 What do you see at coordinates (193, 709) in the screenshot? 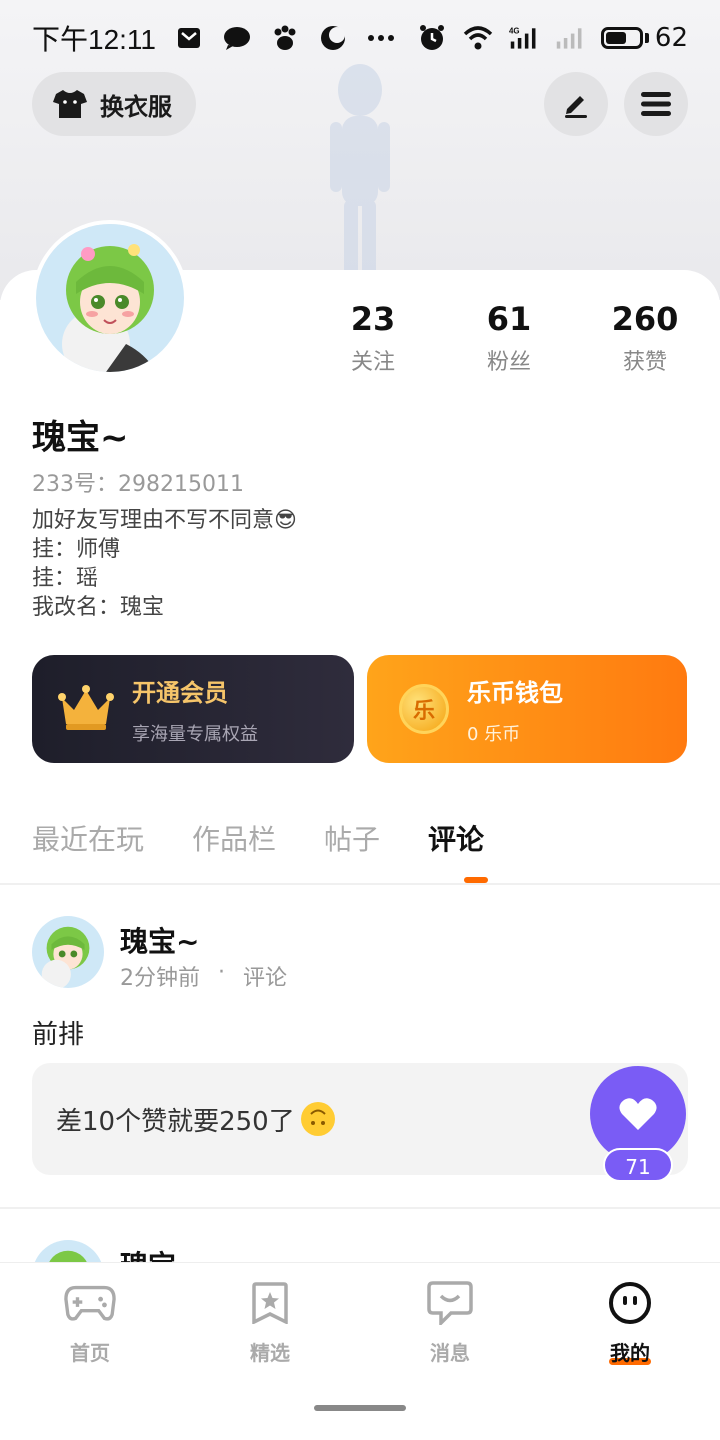
I see `membership-card: 开通会员 享海量专属权益` at bounding box center [193, 709].